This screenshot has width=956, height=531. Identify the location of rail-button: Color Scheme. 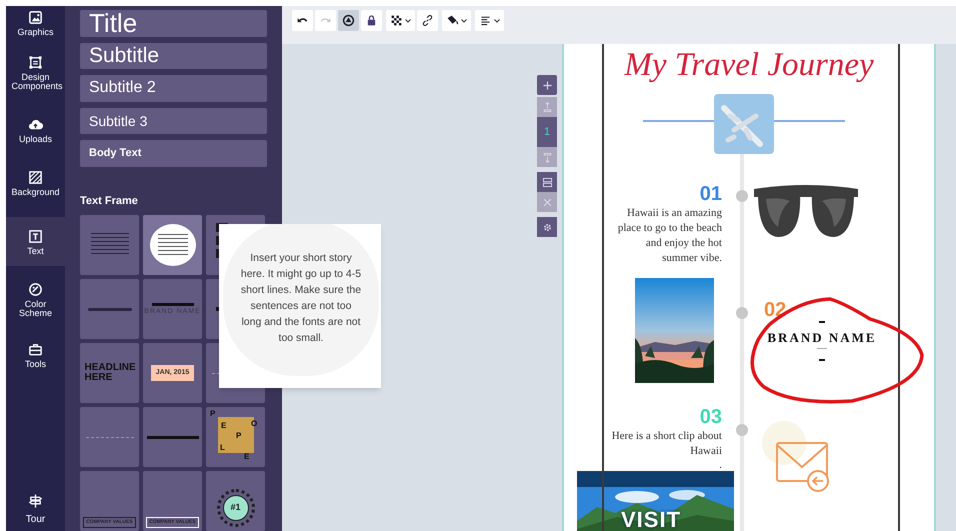
(35, 303).